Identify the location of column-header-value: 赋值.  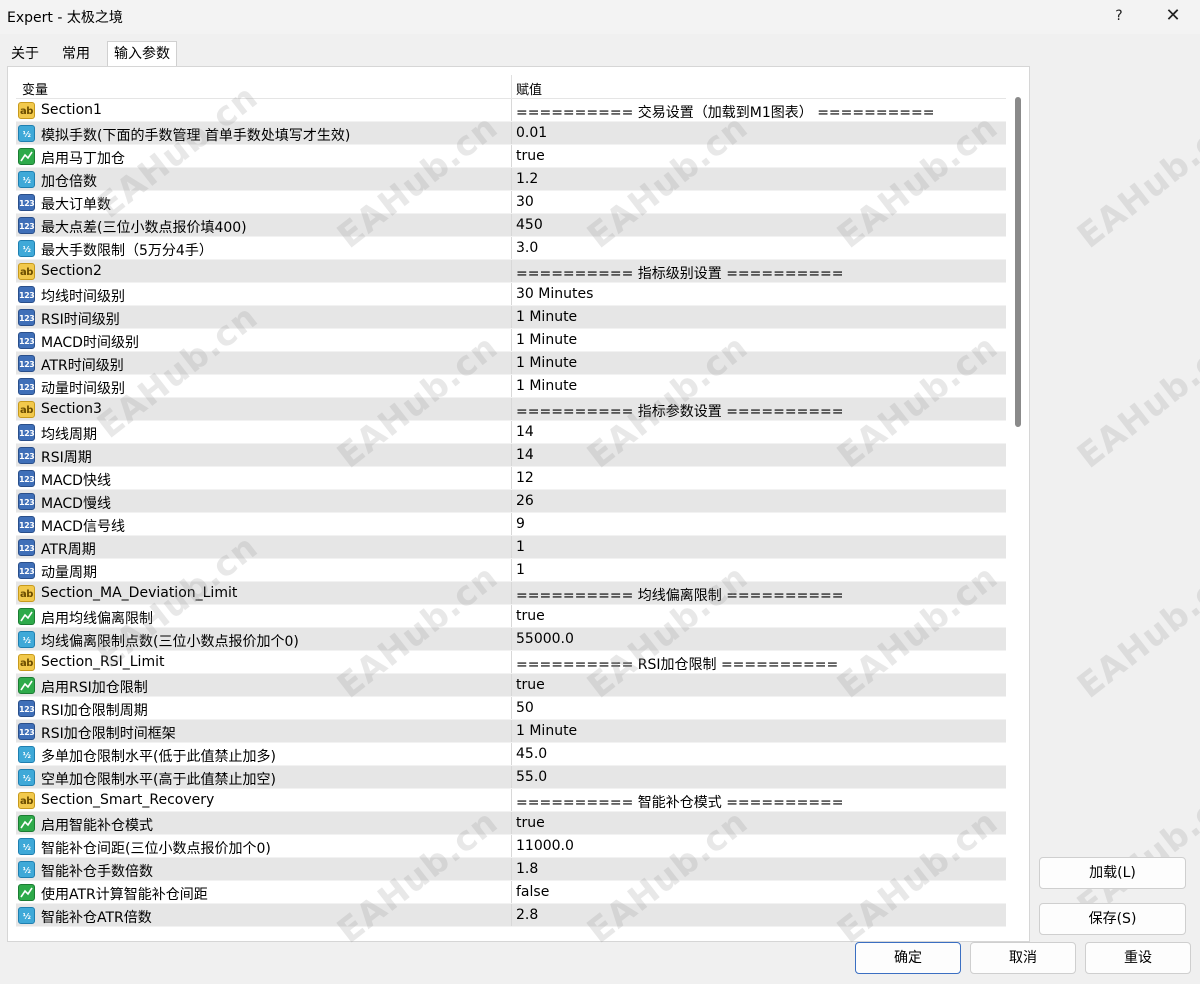
(529, 88).